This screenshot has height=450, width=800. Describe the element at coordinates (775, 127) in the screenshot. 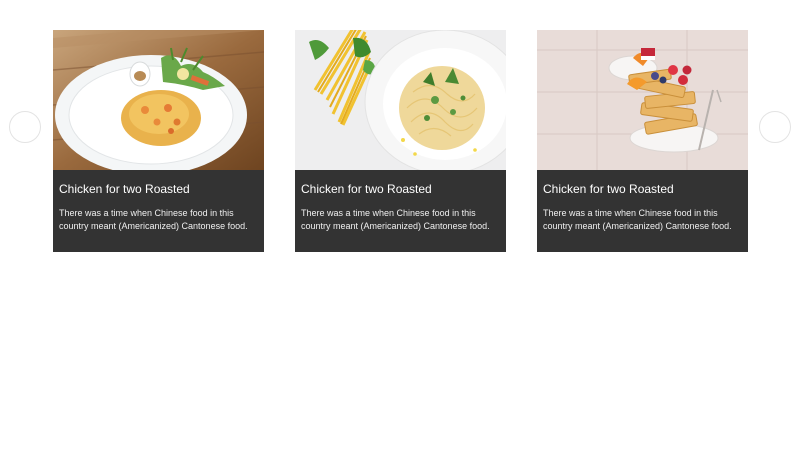

I see `carousel-next-button` at that location.